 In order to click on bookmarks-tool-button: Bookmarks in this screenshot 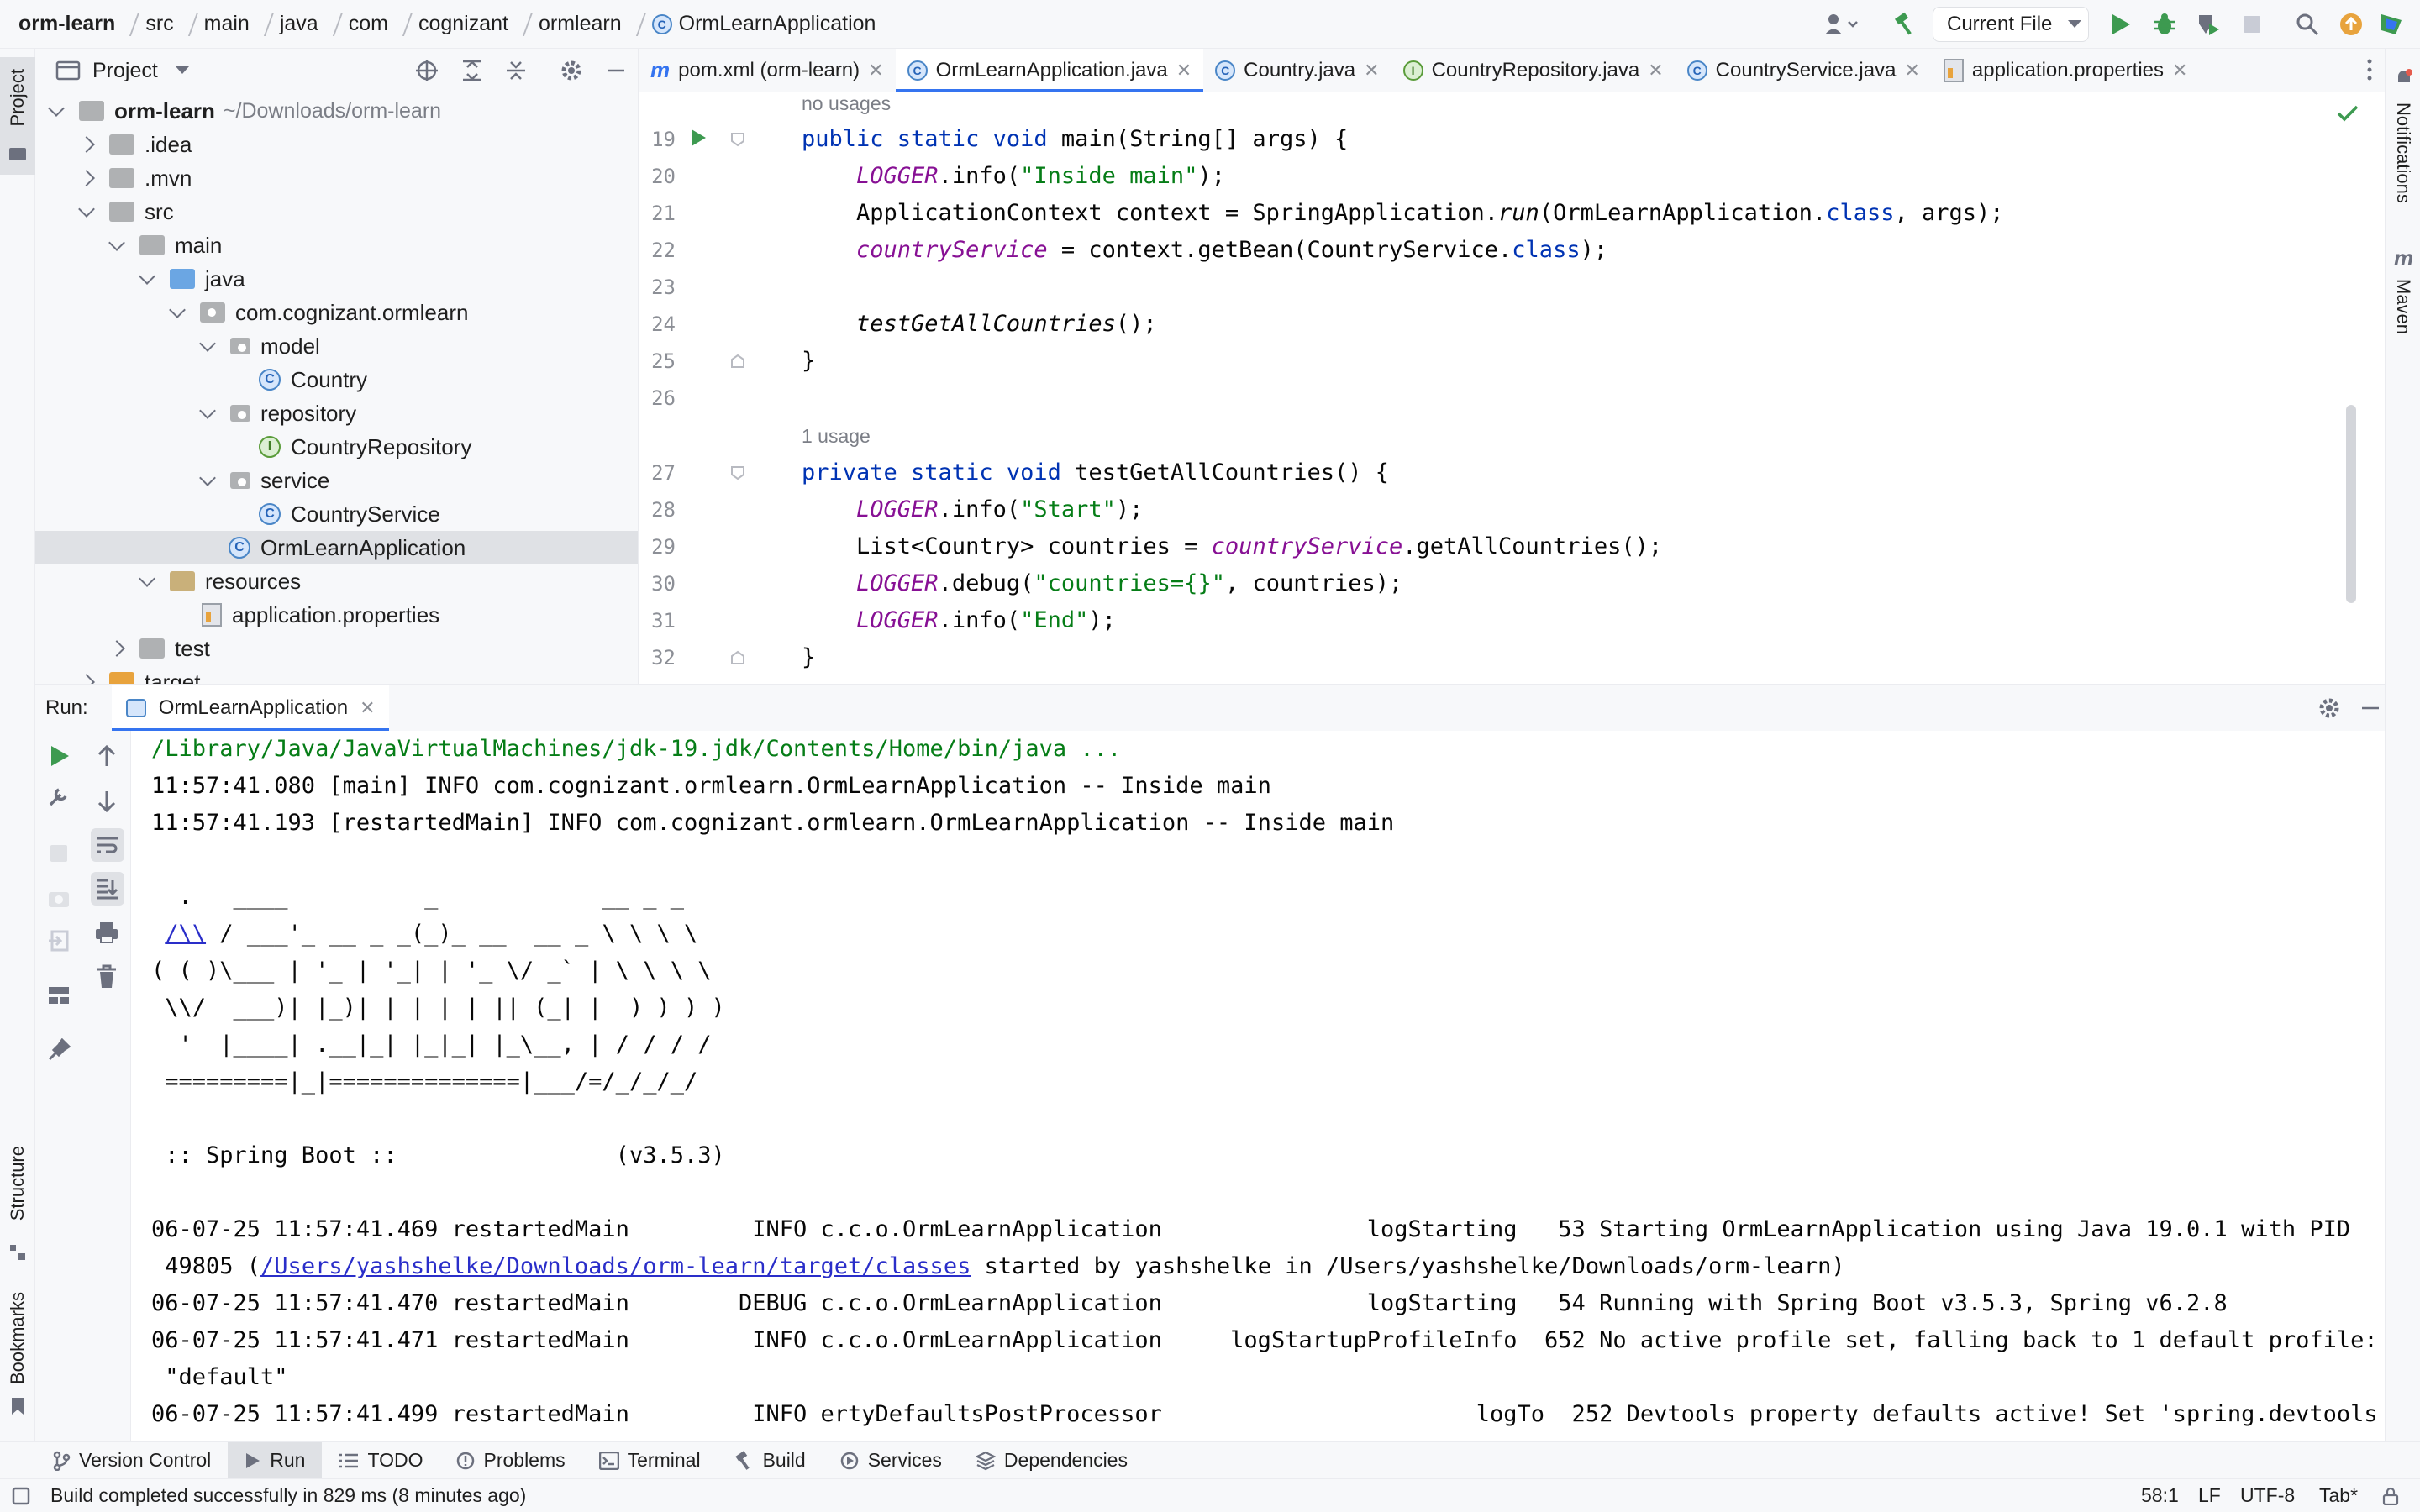, I will do `click(17, 1359)`.